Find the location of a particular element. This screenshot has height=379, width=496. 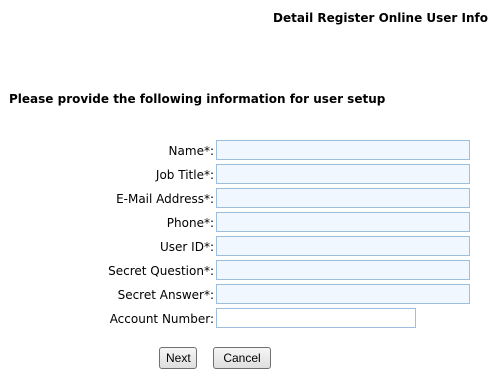

secret-question-input is located at coordinates (343, 270).